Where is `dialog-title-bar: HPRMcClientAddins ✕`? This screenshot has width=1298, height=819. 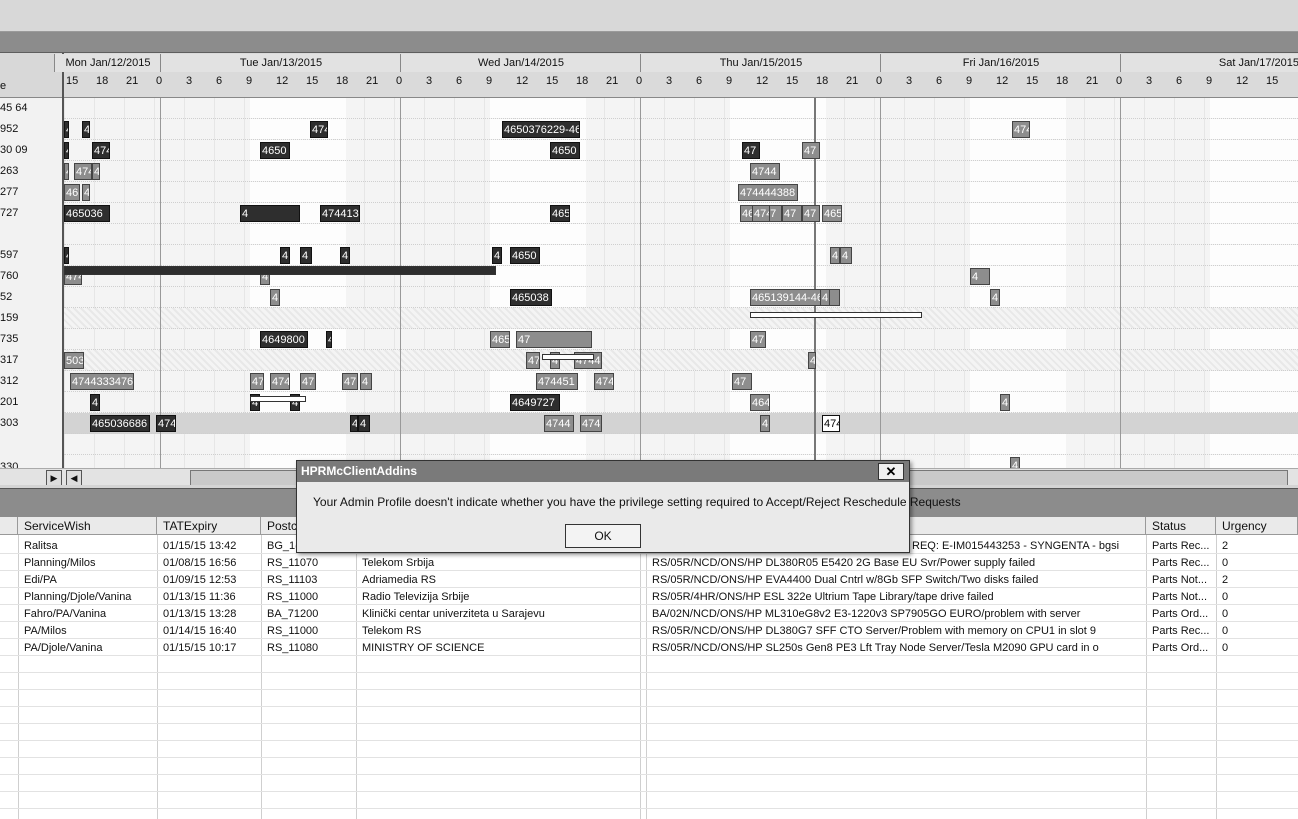
dialog-title-bar: HPRMcClientAddins ✕ is located at coordinates (603, 471).